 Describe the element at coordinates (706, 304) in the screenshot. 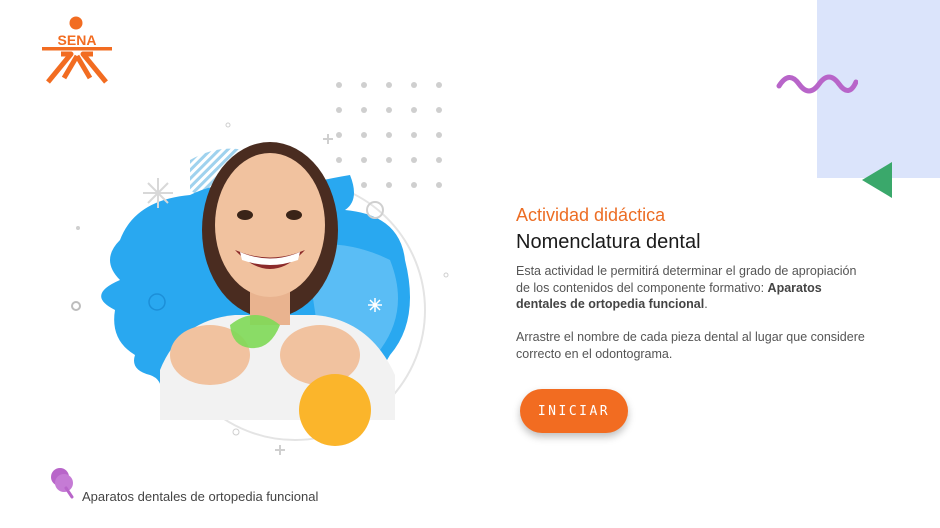

I see `description-end: .` at that location.